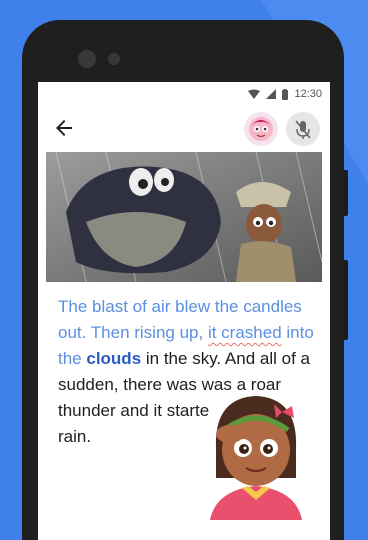 Image resolution: width=368 pixels, height=540 pixels. Describe the element at coordinates (271, 94) in the screenshot. I see `signal-icon` at that location.